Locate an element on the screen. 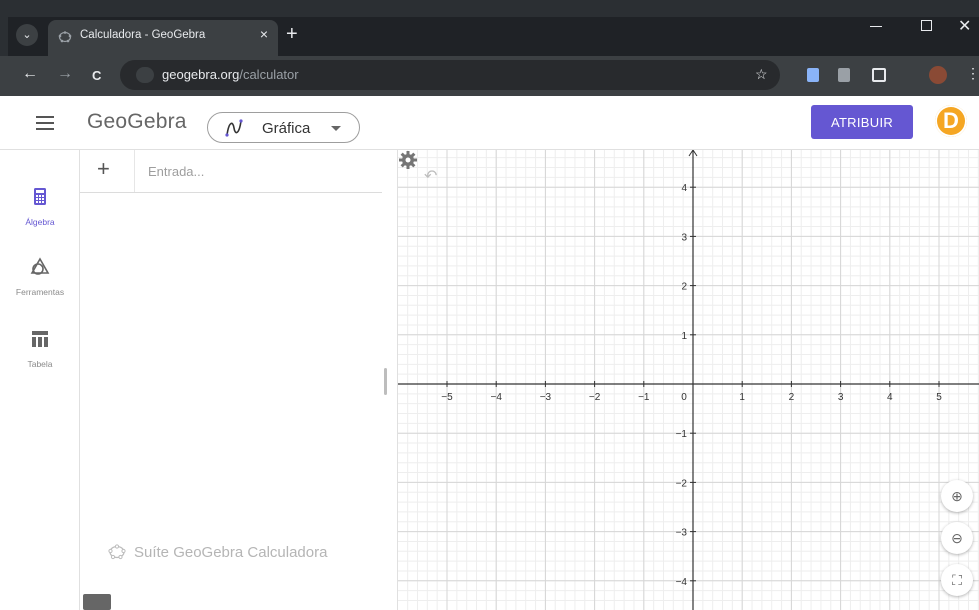  x-tick-label: 2 is located at coordinates (792, 397).